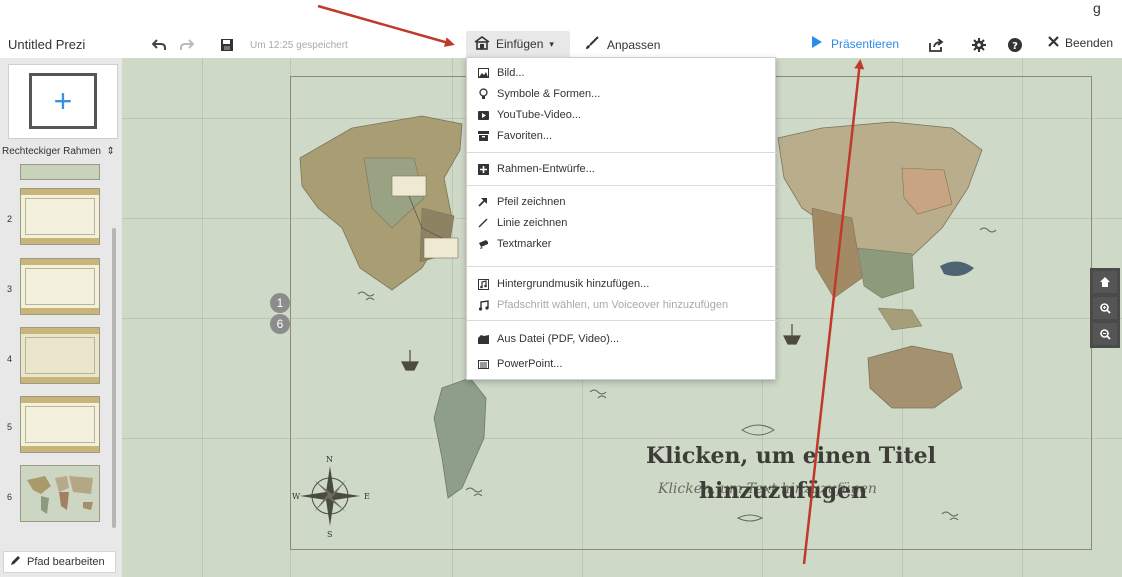 The image size is (1122, 577). I want to click on path-step-badge: 1, so click(280, 303).